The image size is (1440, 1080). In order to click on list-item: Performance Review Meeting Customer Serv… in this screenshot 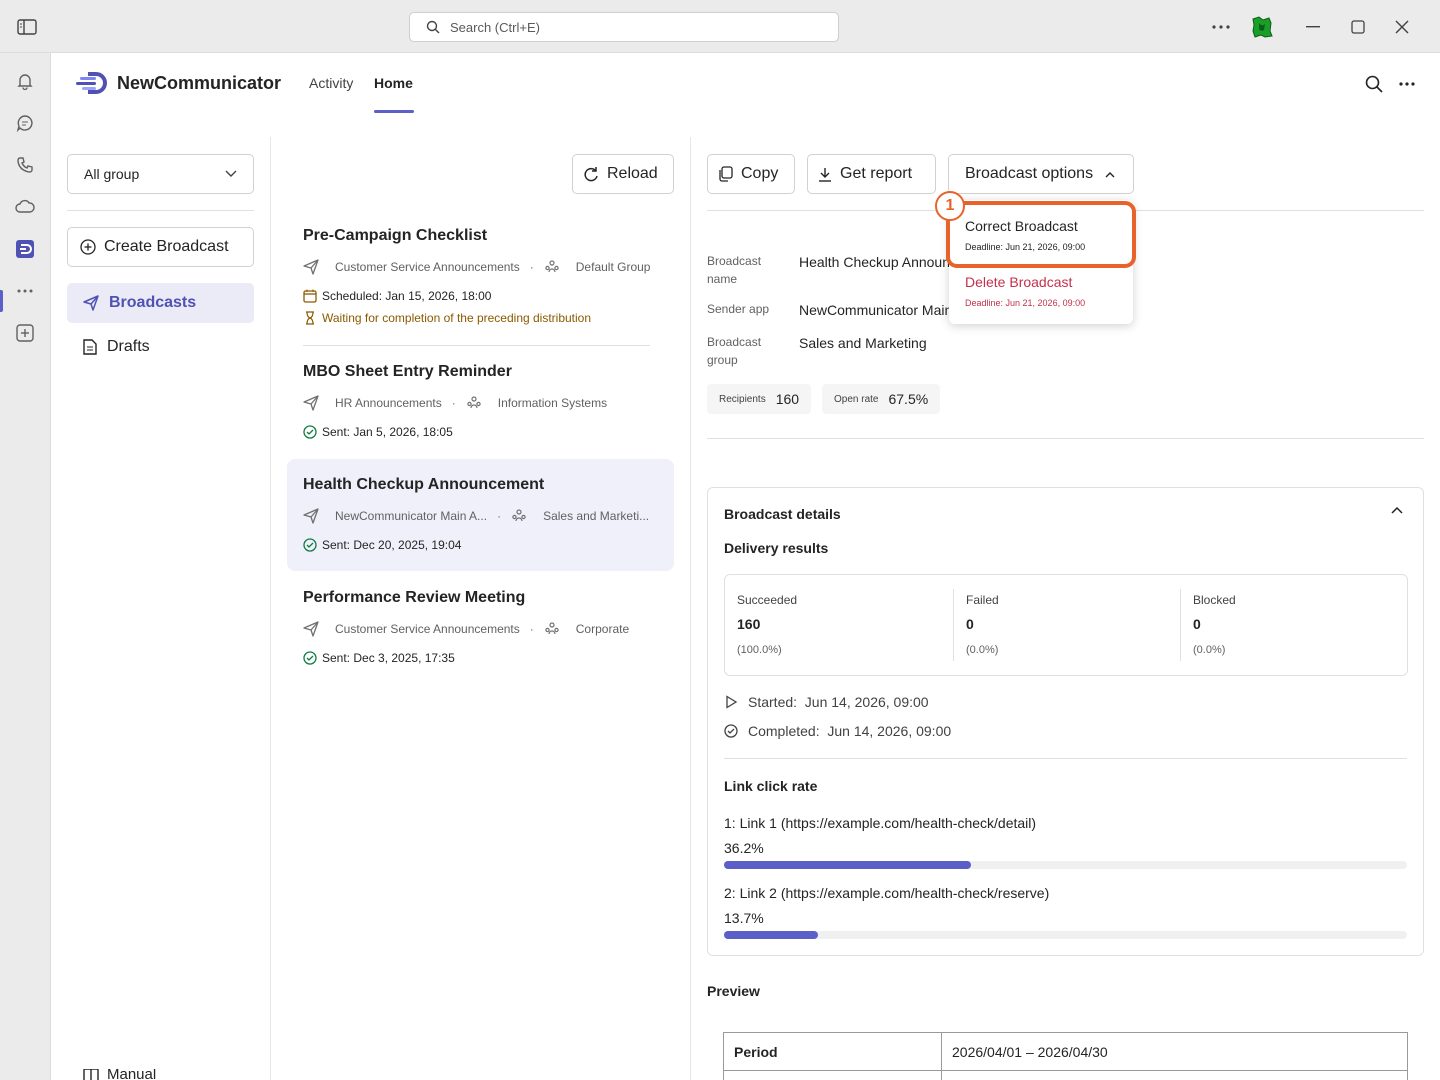, I will do `click(480, 634)`.